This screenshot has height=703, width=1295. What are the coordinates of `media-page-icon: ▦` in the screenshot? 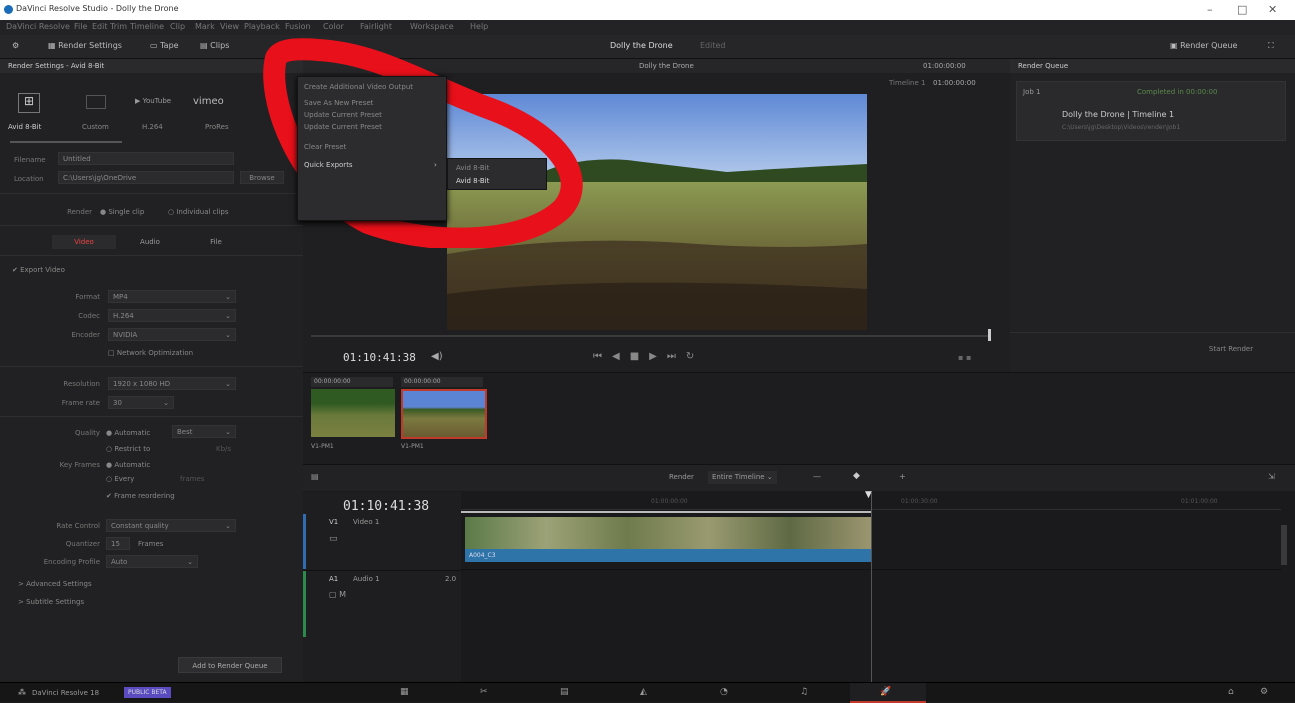 It's located at (404, 692).